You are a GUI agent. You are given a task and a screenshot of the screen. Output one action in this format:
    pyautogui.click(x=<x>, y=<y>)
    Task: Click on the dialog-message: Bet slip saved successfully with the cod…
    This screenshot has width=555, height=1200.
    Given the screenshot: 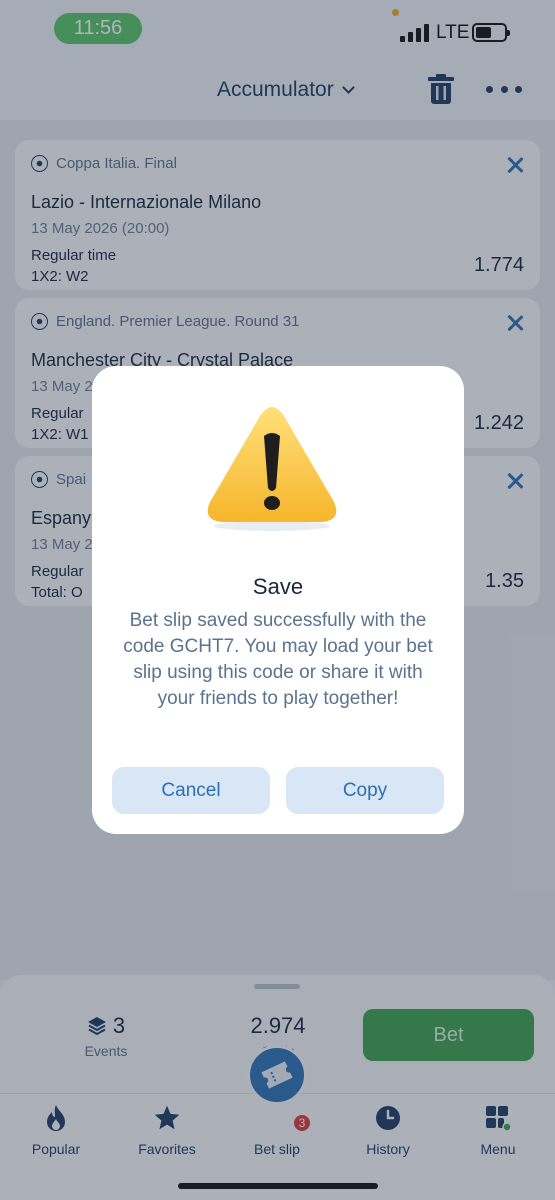 What is the action you would take?
    pyautogui.click(x=278, y=659)
    